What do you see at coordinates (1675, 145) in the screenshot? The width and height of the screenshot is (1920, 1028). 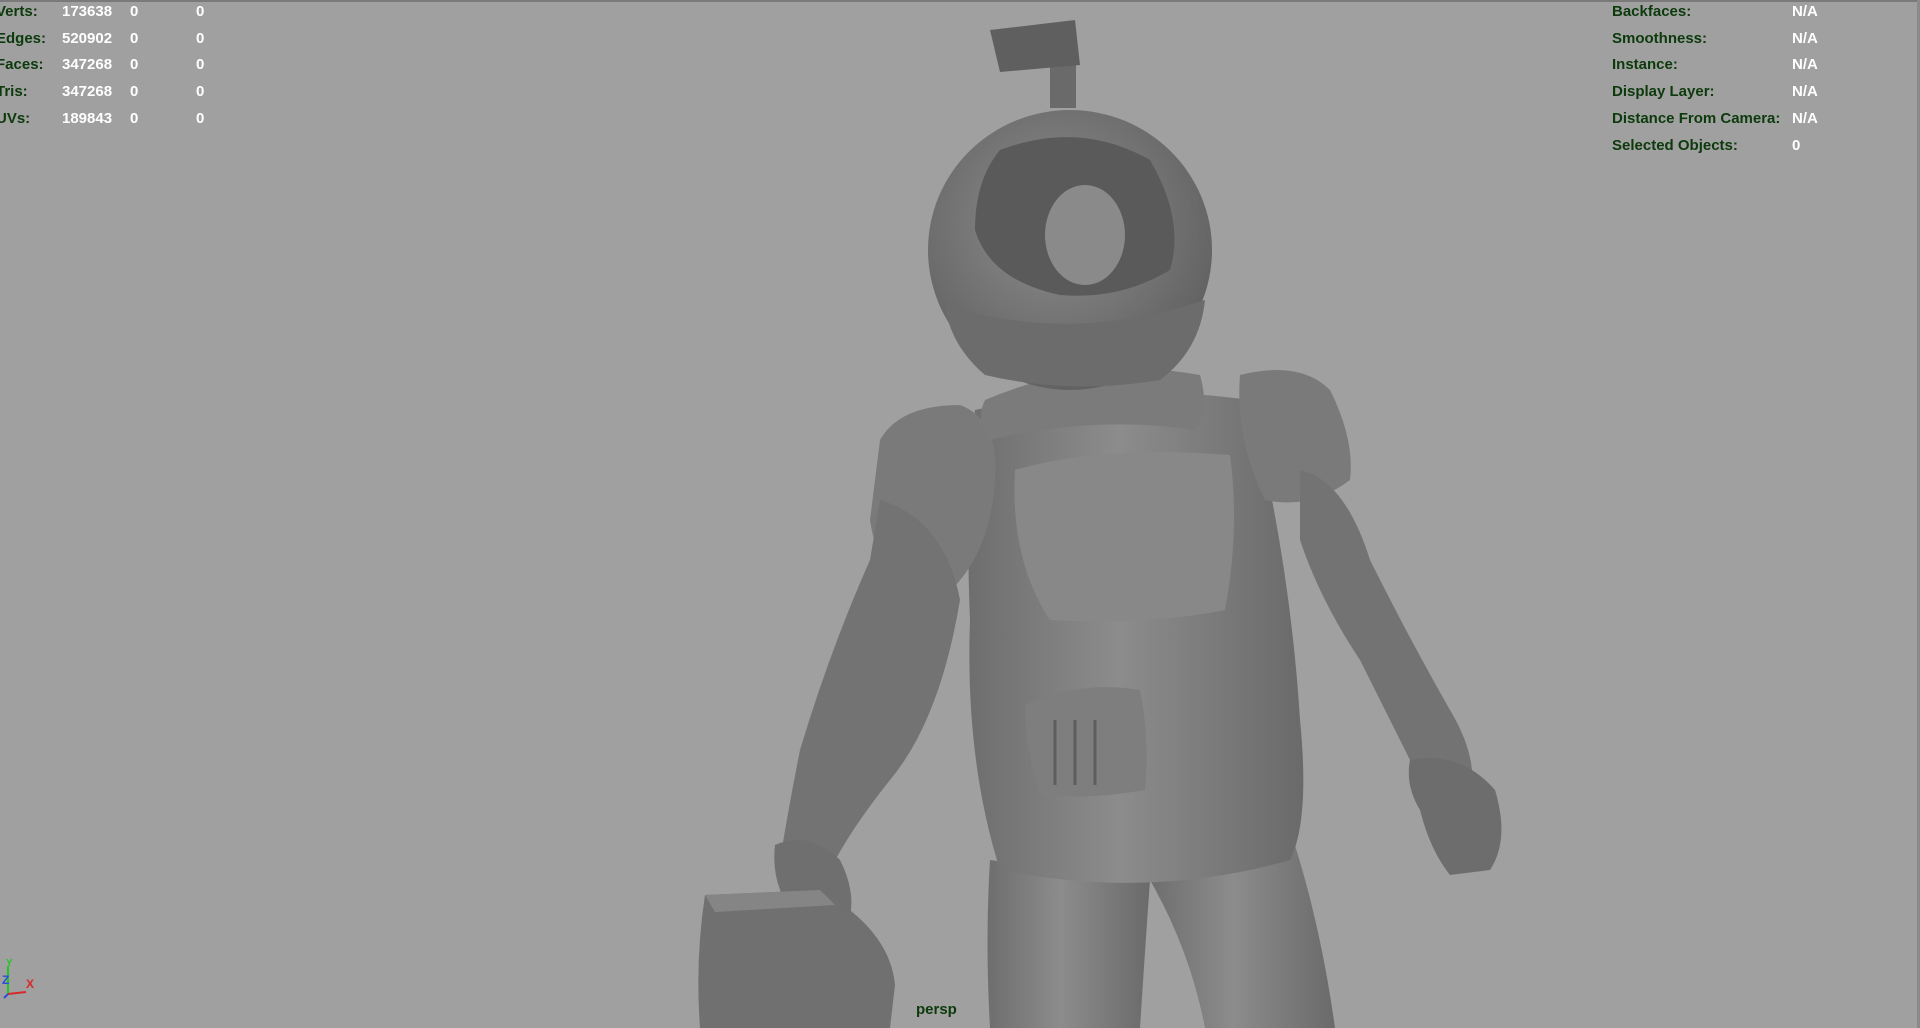 I see `info-label: Selected Objects:` at bounding box center [1675, 145].